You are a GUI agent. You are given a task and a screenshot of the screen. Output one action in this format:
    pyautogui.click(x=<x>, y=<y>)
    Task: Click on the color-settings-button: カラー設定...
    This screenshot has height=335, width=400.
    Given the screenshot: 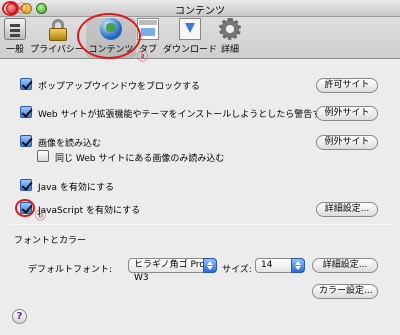 What is the action you would take?
    pyautogui.click(x=345, y=291)
    